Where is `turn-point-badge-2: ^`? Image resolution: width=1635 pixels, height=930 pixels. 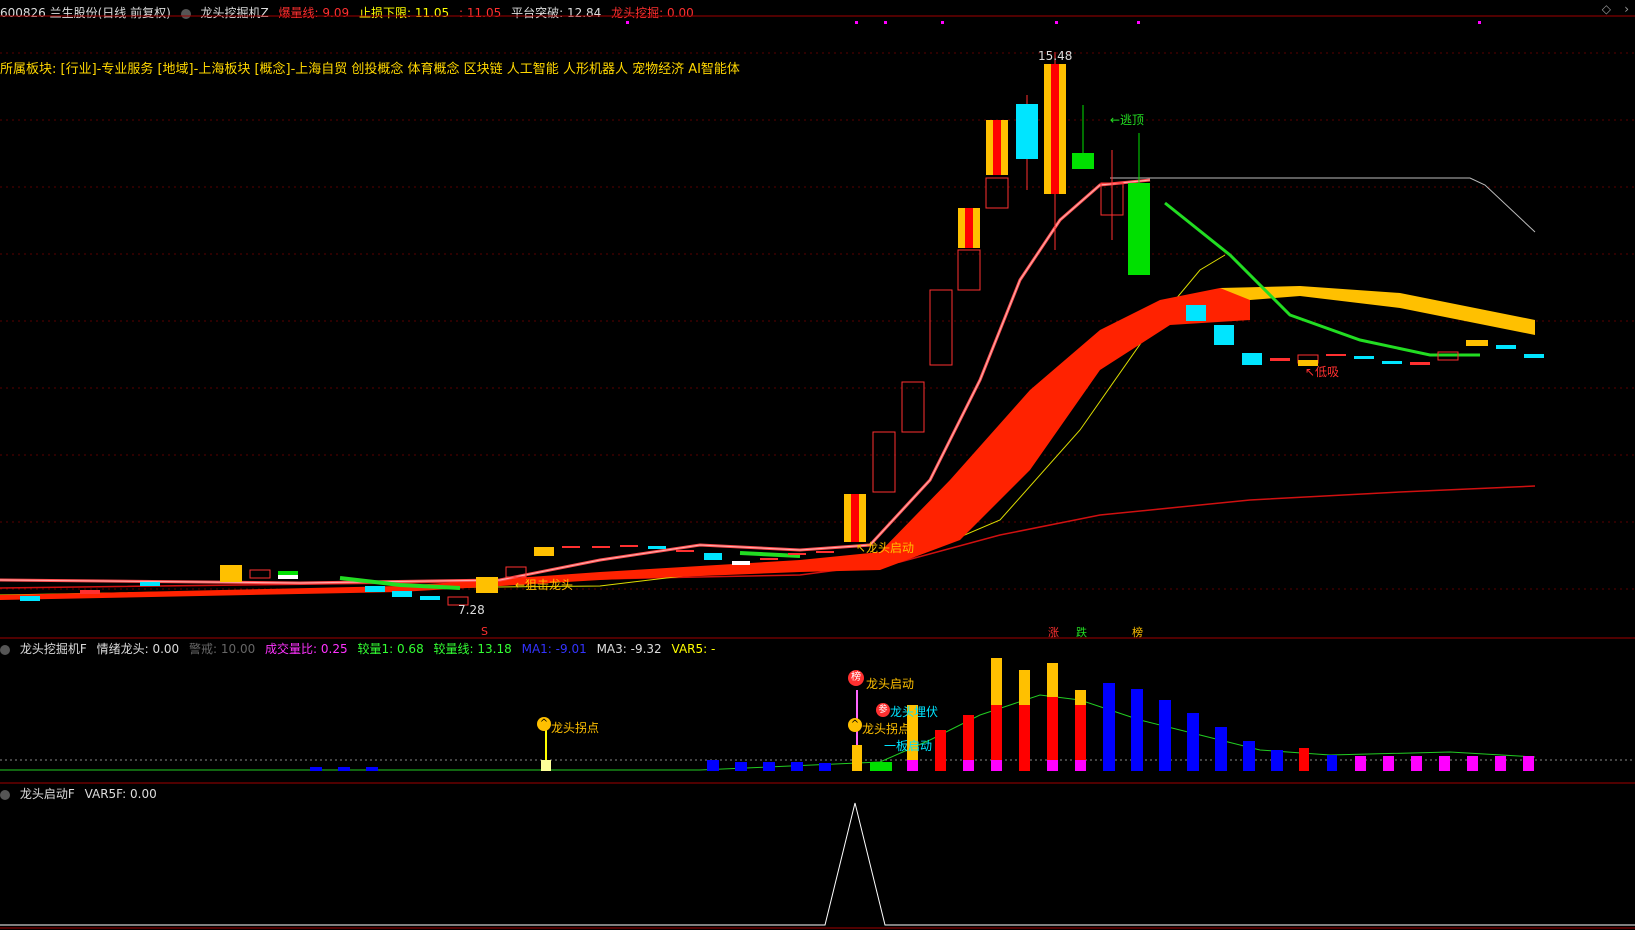 turn-point-badge-2: ^ is located at coordinates (855, 725).